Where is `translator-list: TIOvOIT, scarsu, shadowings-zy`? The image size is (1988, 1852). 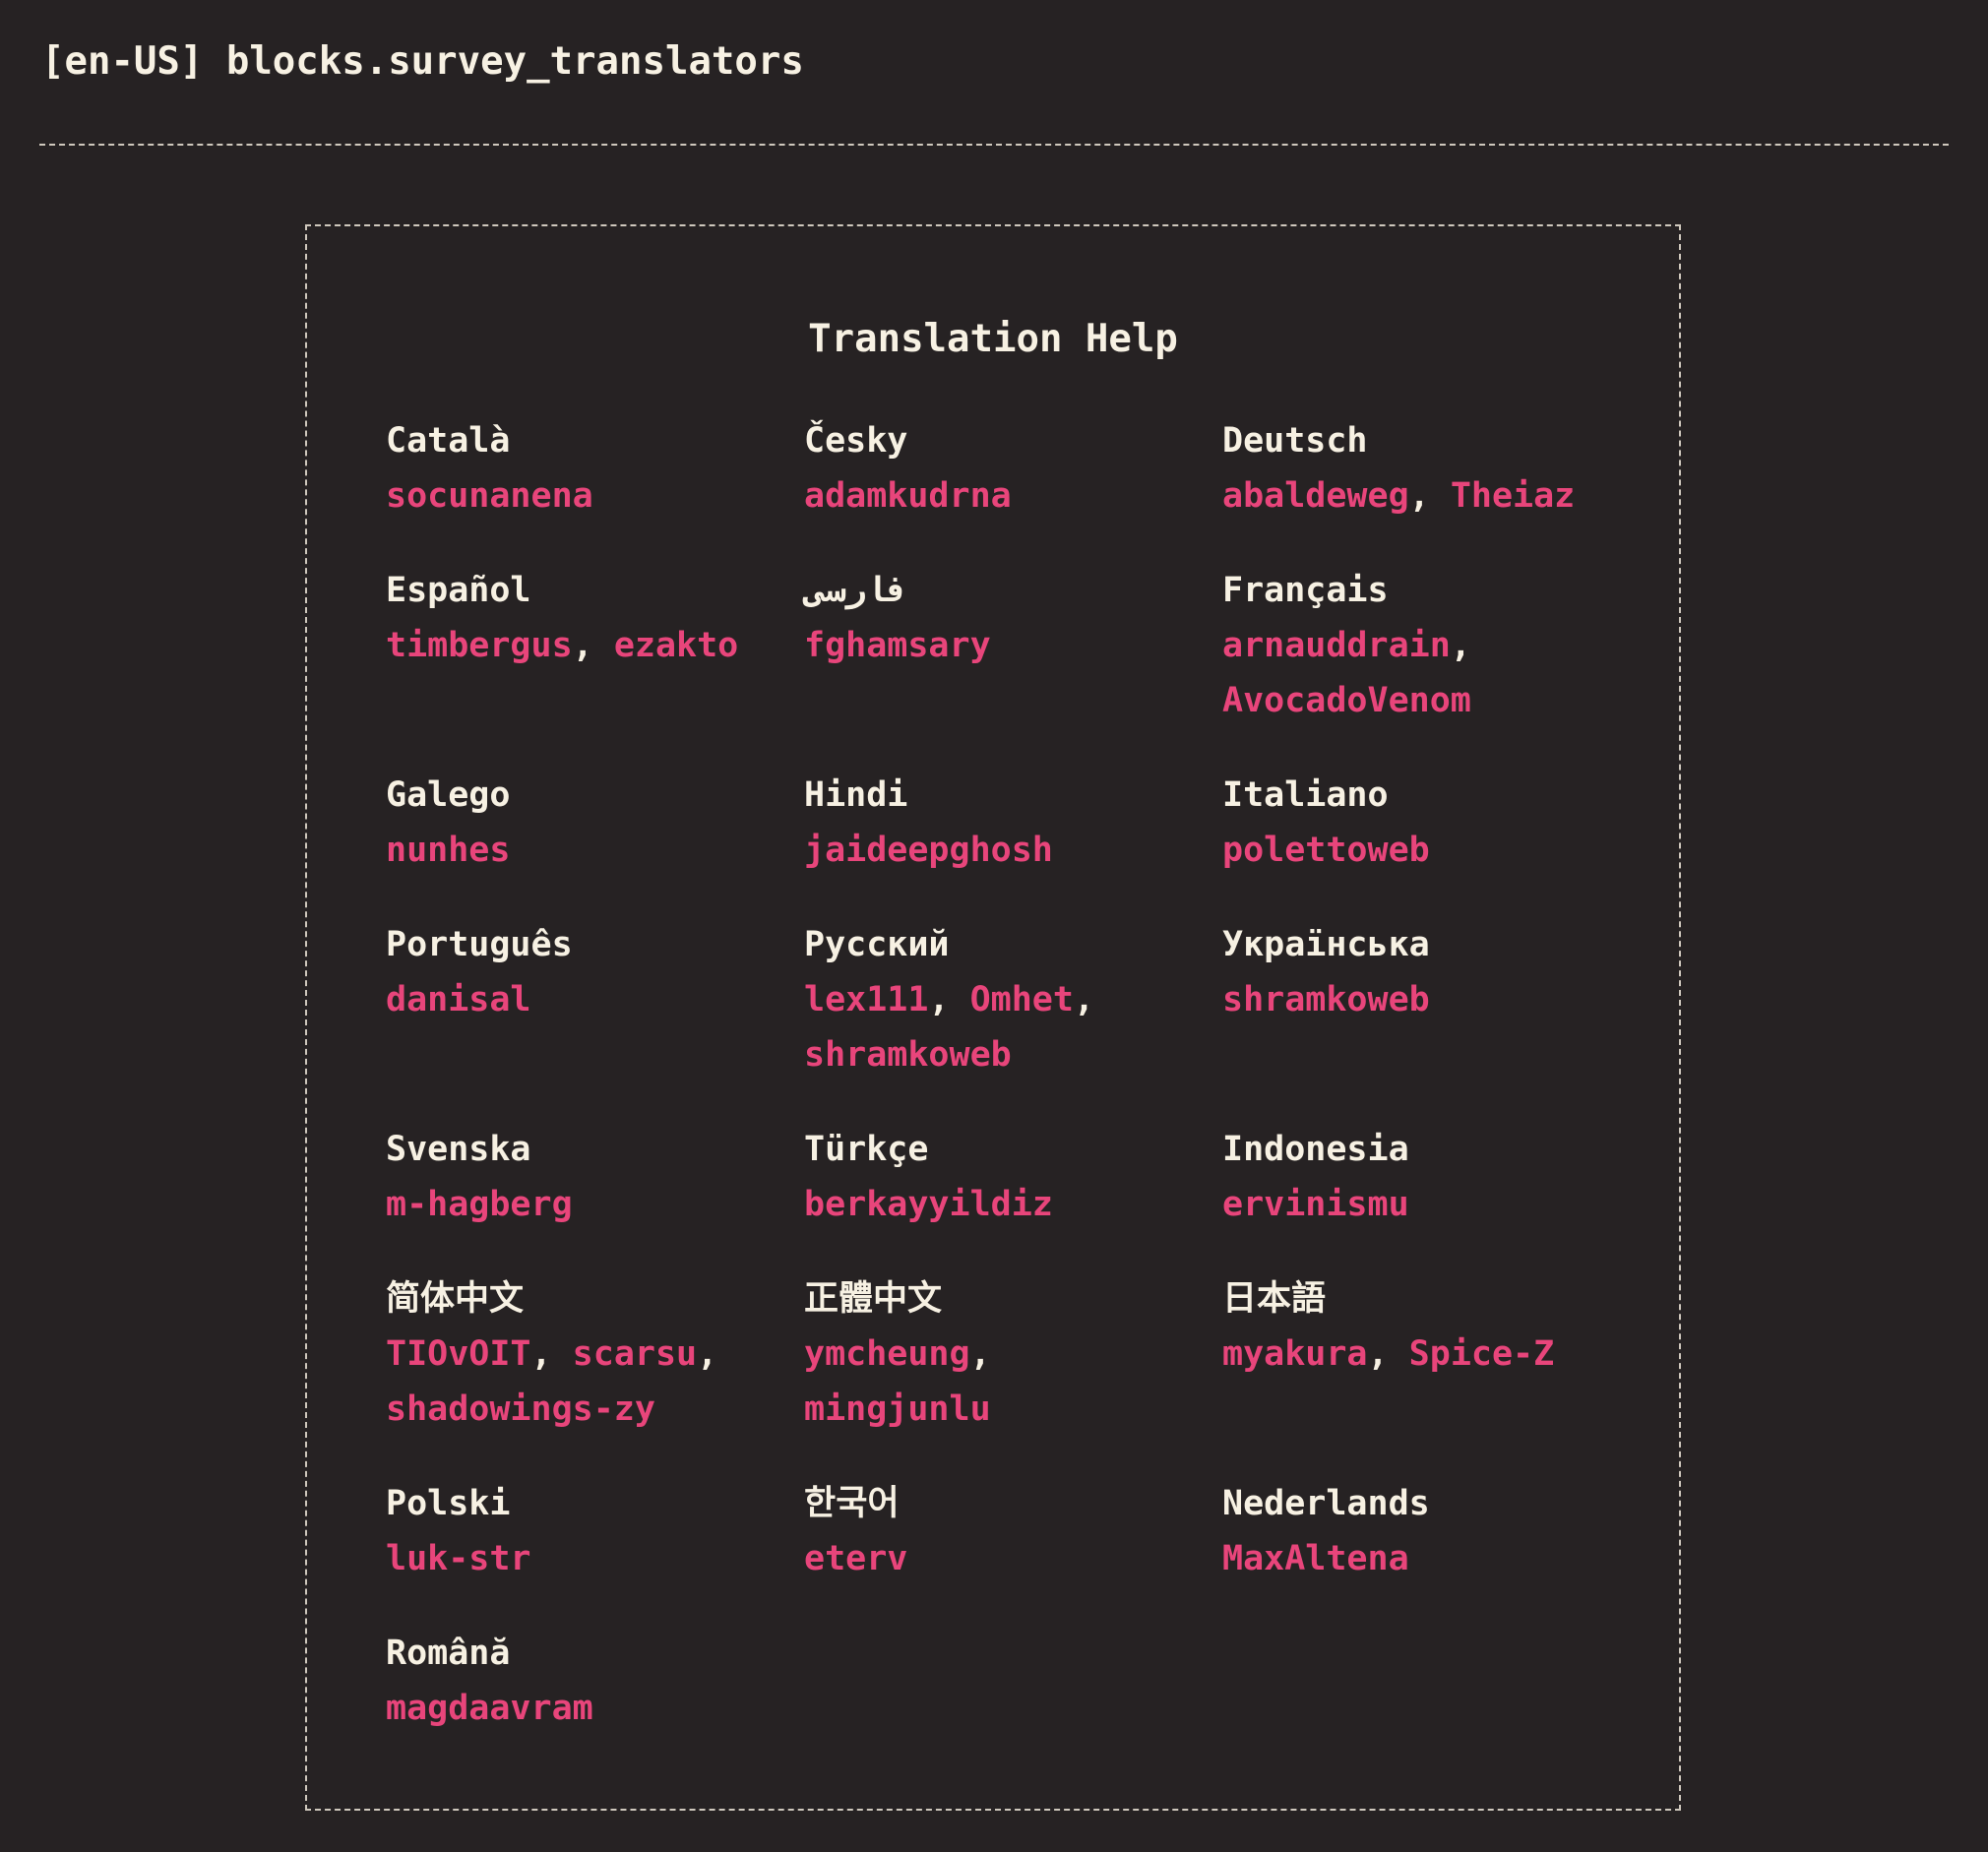
translator-list: TIOvOIT, scarsu, shadowings-zy is located at coordinates (563, 1382).